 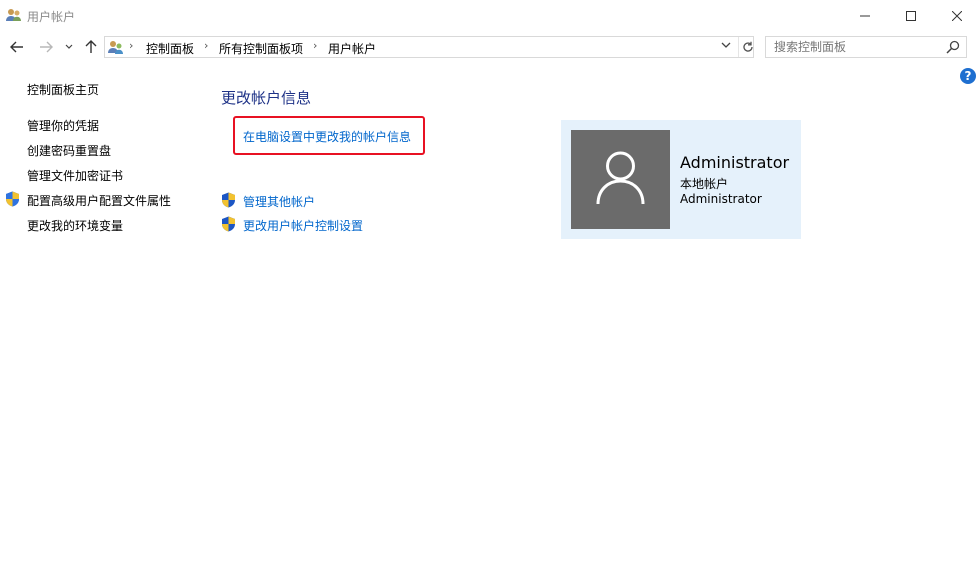 I want to click on sidebar-item-environment-variables: 更改我的环境变量, so click(x=75, y=225).